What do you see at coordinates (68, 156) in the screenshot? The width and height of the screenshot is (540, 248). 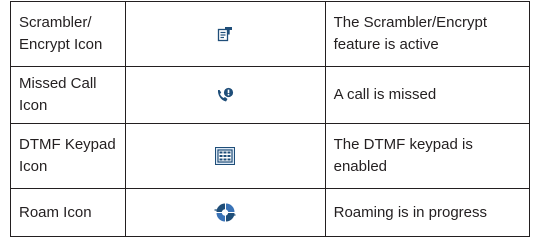 I see `icon-name-cell: DTMF Keypad Icon` at bounding box center [68, 156].